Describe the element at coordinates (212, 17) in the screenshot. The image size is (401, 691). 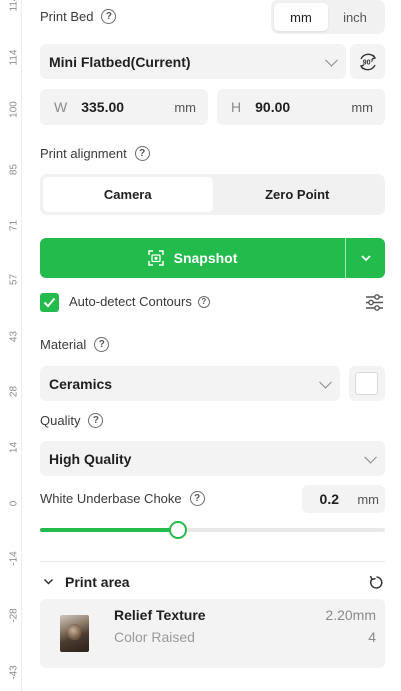
I see `print-bed-header: Print Bed ? mm inch` at that location.